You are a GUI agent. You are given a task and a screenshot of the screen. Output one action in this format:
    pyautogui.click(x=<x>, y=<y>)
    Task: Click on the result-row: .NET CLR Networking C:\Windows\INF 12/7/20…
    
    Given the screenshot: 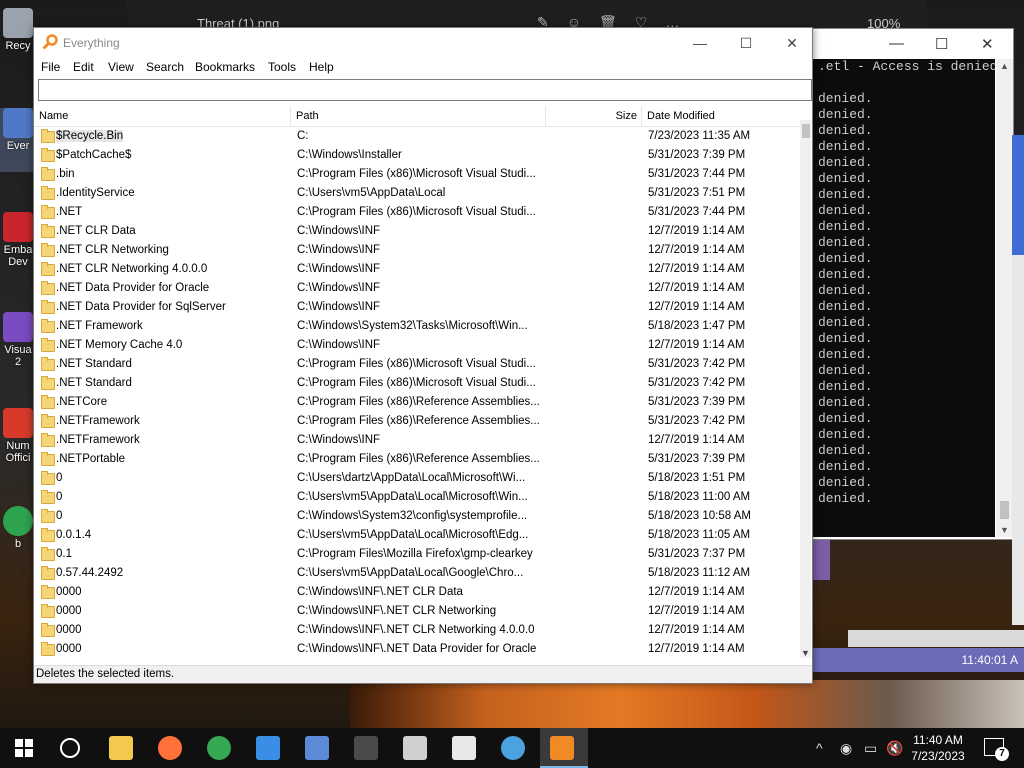 What is the action you would take?
    pyautogui.click(x=417, y=250)
    